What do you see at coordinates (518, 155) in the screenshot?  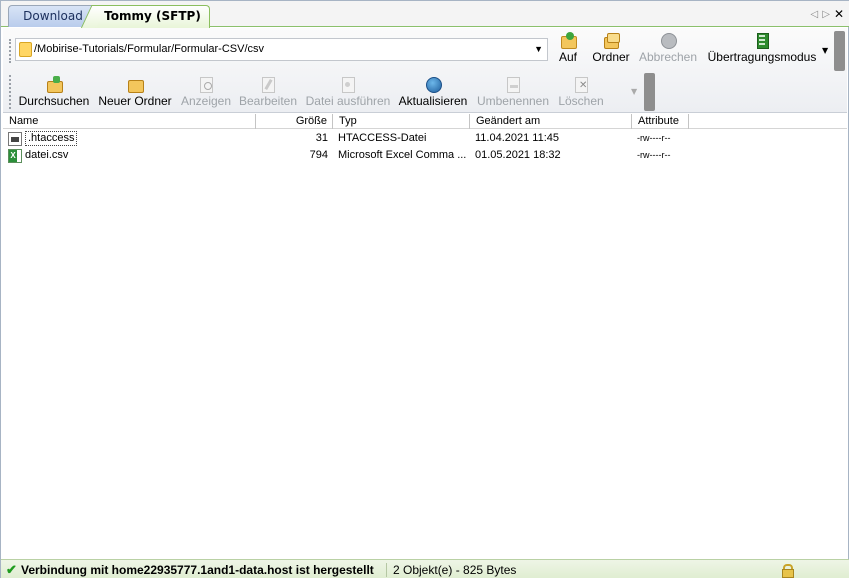 I see `file-modified: 01.05.2021 18:32` at bounding box center [518, 155].